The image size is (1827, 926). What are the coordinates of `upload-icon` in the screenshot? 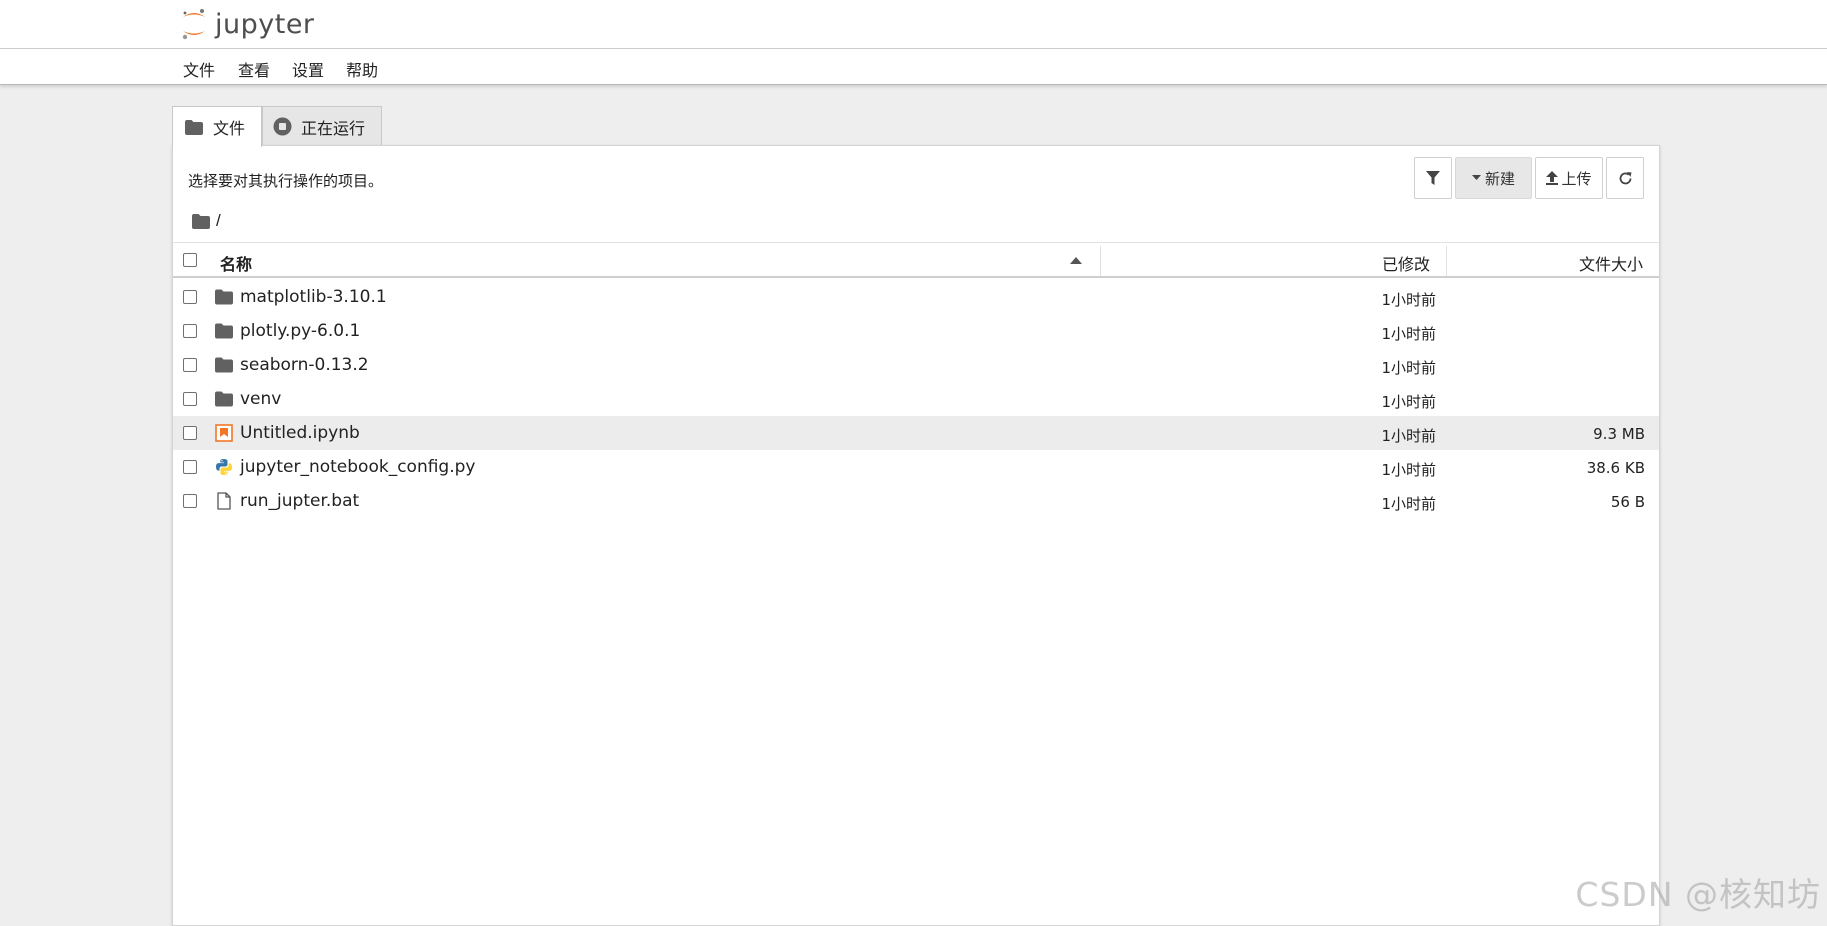 It's located at (1552, 178).